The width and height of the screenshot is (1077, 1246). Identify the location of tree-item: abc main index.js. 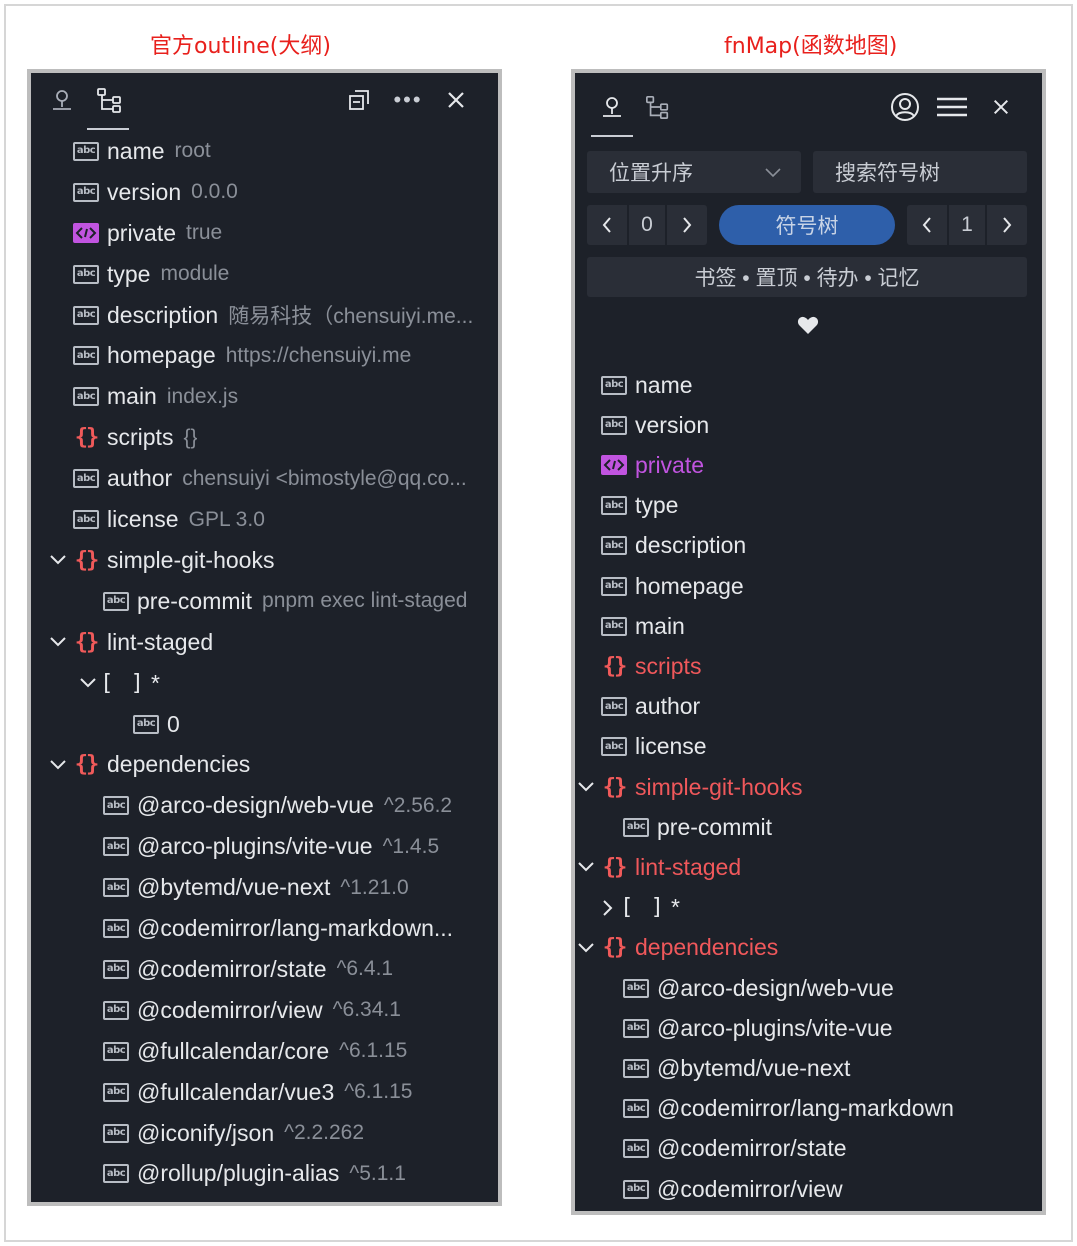
(264, 396).